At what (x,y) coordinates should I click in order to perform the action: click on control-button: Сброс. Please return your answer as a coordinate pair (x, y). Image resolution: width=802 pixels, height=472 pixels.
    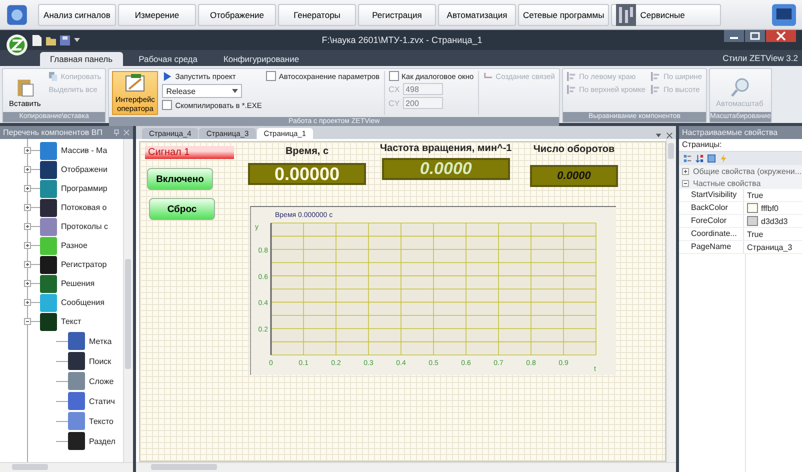
    Looking at the image, I should click on (182, 209).